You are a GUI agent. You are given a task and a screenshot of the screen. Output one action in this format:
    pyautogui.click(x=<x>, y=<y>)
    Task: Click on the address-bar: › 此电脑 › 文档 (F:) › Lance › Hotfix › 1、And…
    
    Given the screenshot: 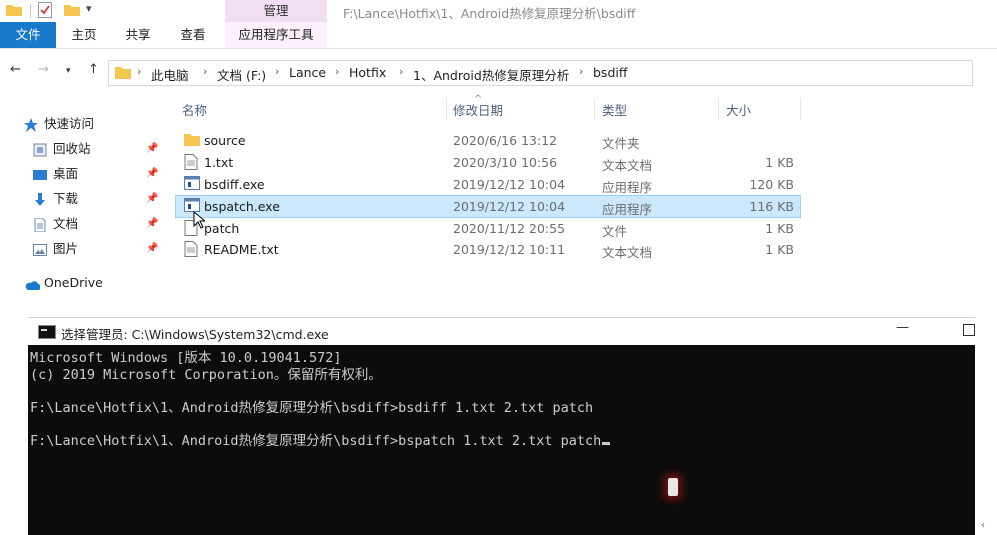 What is the action you would take?
    pyautogui.click(x=540, y=73)
    